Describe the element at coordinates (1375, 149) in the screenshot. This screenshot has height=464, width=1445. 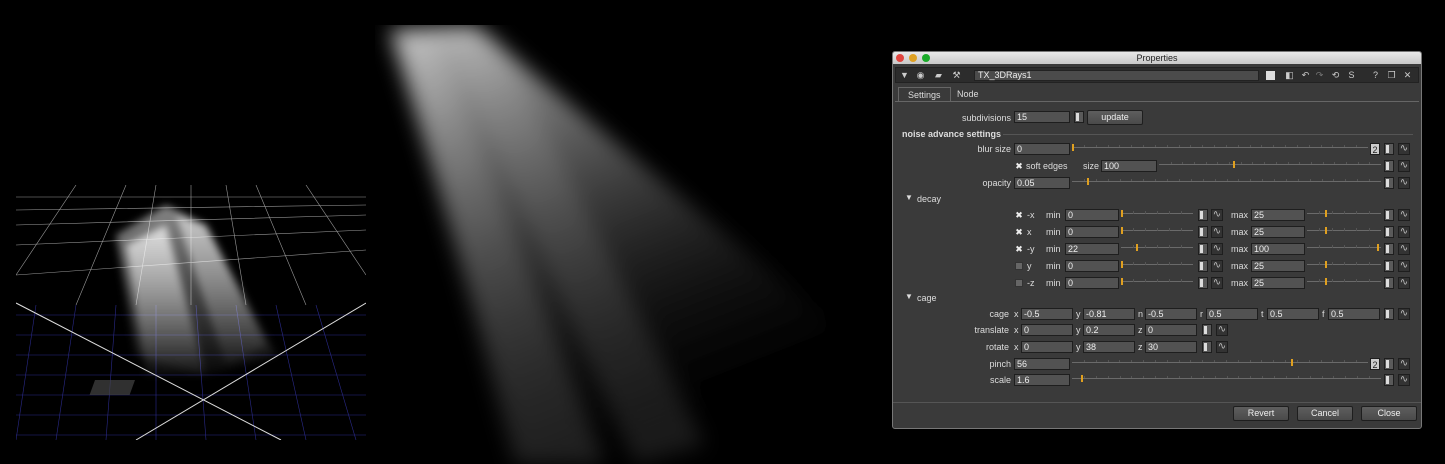
I see `blur-size-channels-button: 2` at that location.